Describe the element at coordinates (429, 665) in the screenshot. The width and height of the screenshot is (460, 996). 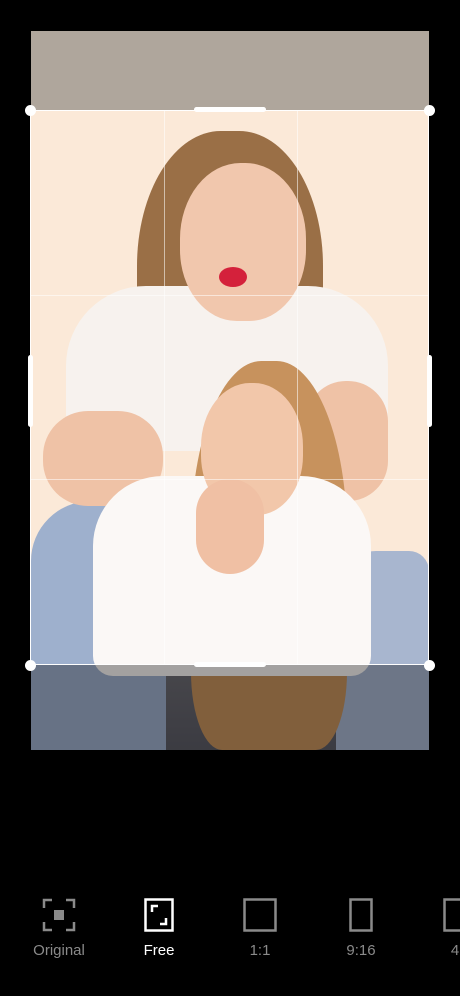
I see `crop-handle-bottom-right` at that location.